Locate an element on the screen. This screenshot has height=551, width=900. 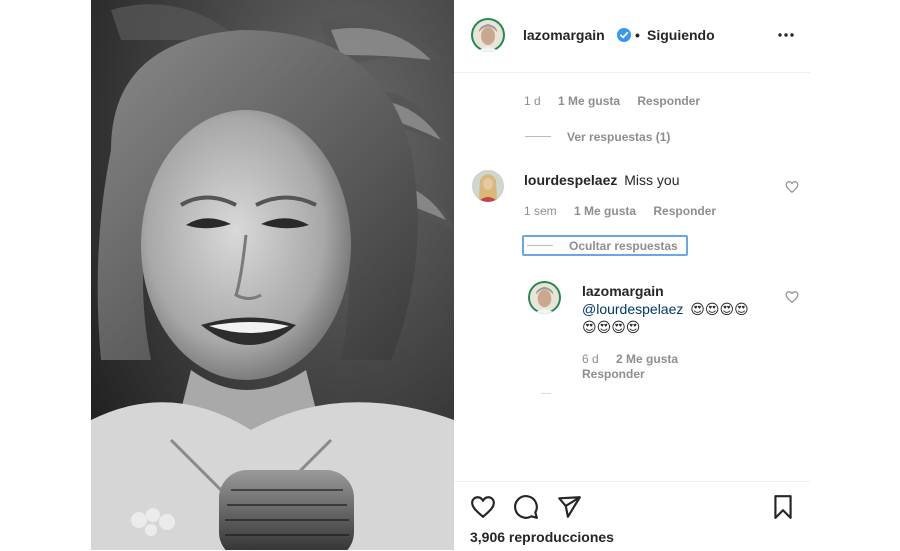
reply-mention-link: @lourdespelaez is located at coordinates (632, 309).